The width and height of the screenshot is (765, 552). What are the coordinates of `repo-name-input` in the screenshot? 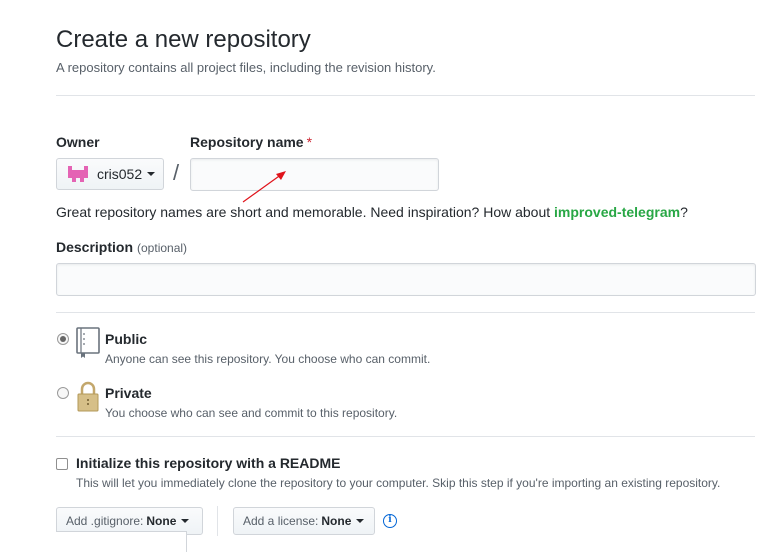 It's located at (314, 174).